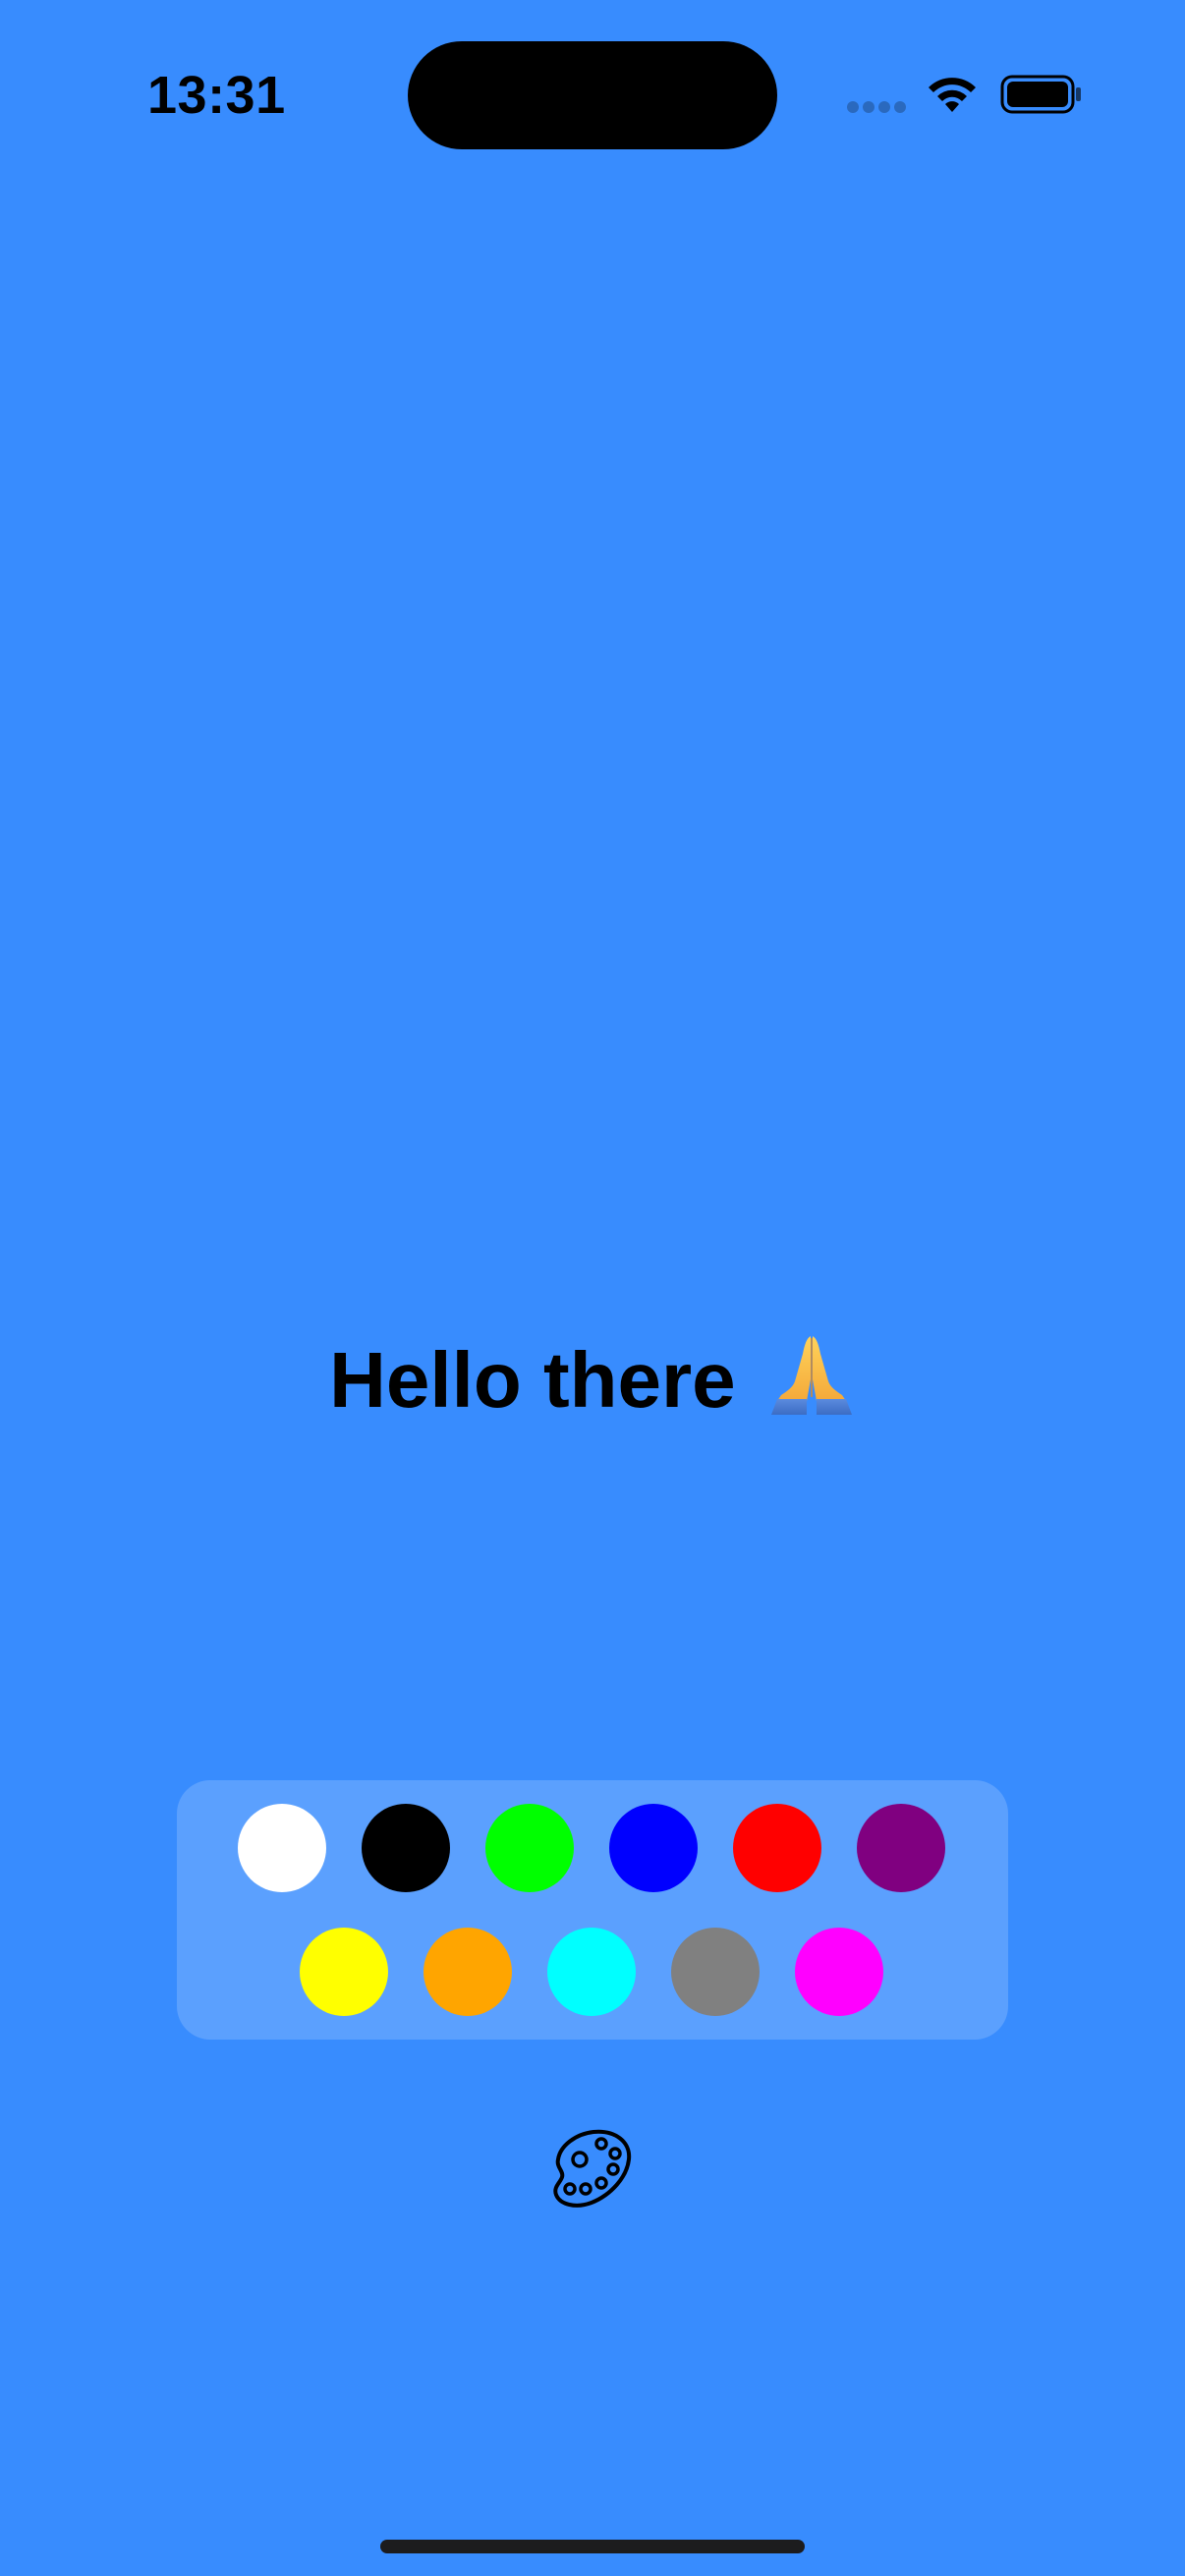  I want to click on paint-palette-icon, so click(592, 2168).